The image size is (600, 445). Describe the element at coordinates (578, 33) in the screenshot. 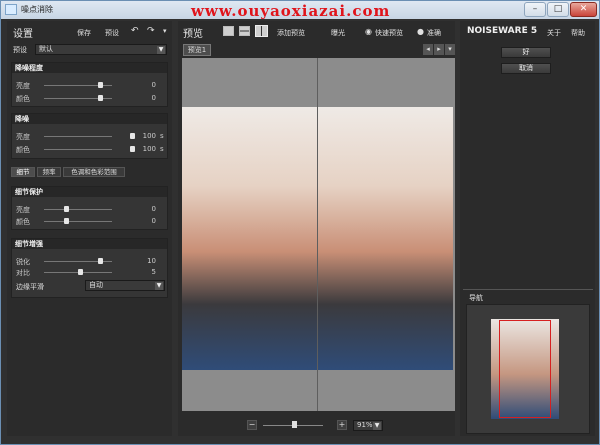

I see `help-button: 帮助` at that location.